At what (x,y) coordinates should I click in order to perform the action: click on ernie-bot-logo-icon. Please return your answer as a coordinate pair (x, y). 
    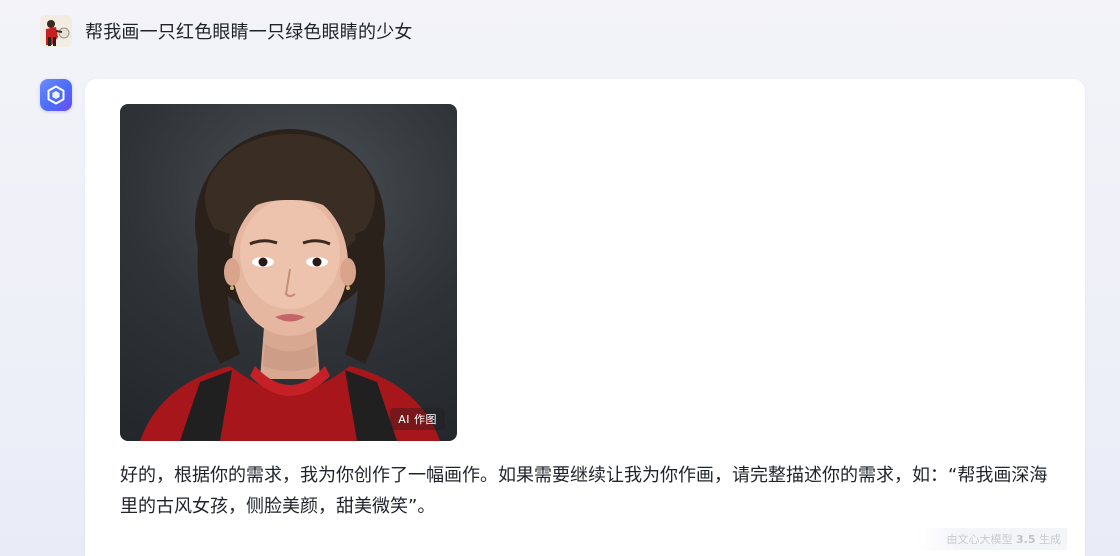
    Looking at the image, I should click on (56, 95).